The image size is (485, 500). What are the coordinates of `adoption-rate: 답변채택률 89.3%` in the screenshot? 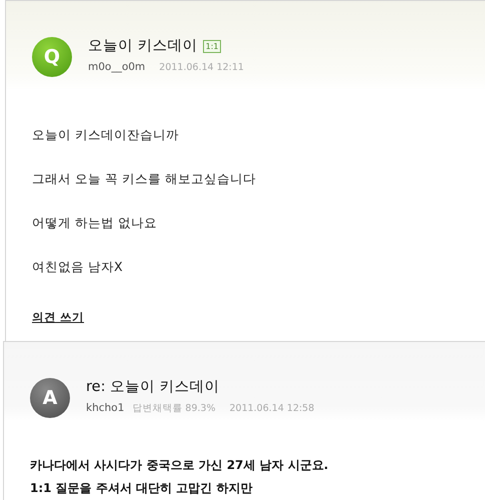 It's located at (174, 409).